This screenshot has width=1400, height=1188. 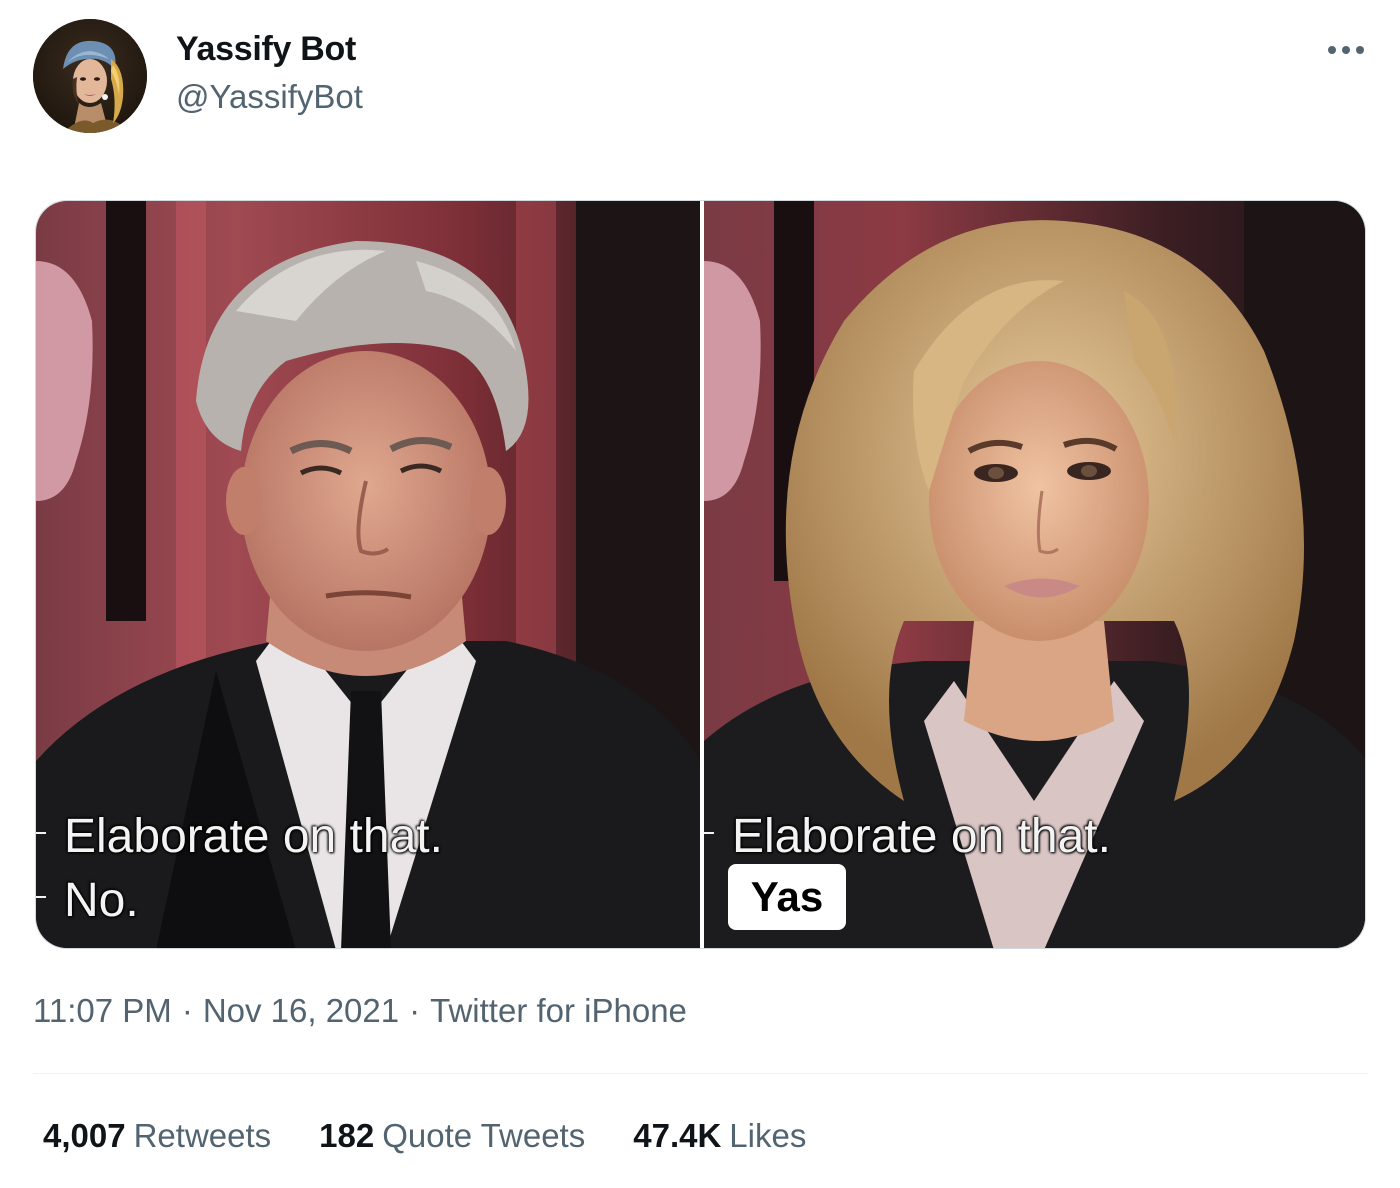 What do you see at coordinates (347, 1135) in the screenshot?
I see `quote-tweets-count: 182` at bounding box center [347, 1135].